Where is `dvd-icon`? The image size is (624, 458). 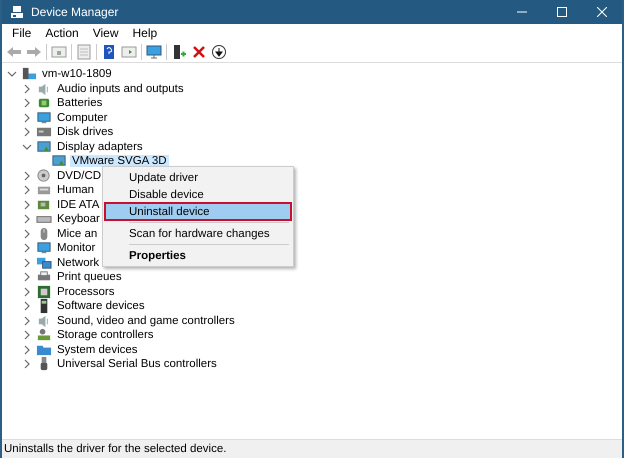
dvd-icon is located at coordinates (44, 176).